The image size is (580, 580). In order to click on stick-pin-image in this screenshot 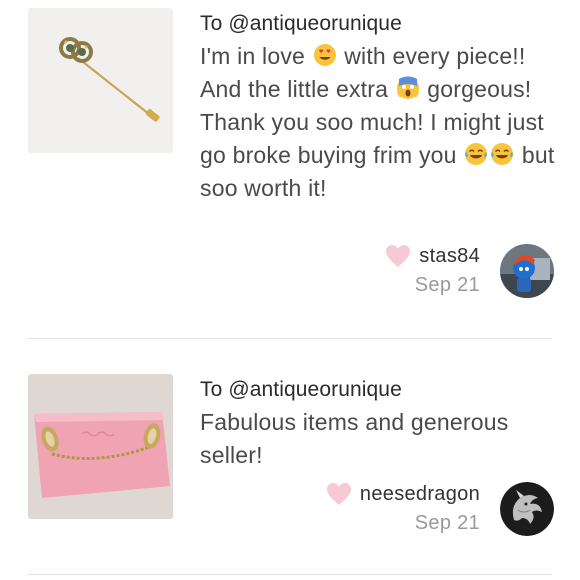, I will do `click(100, 80)`.